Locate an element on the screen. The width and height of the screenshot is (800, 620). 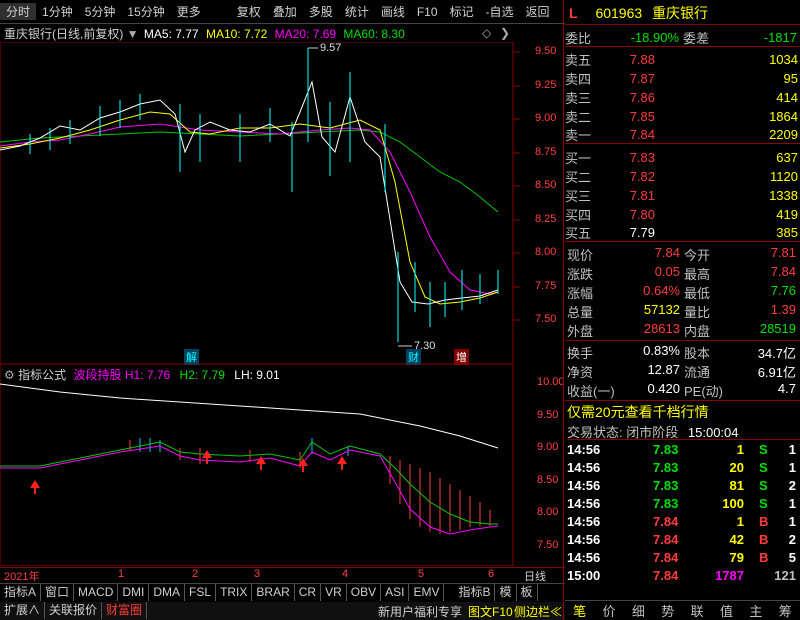
quote-label: 涨跌 is located at coordinates (580, 274).